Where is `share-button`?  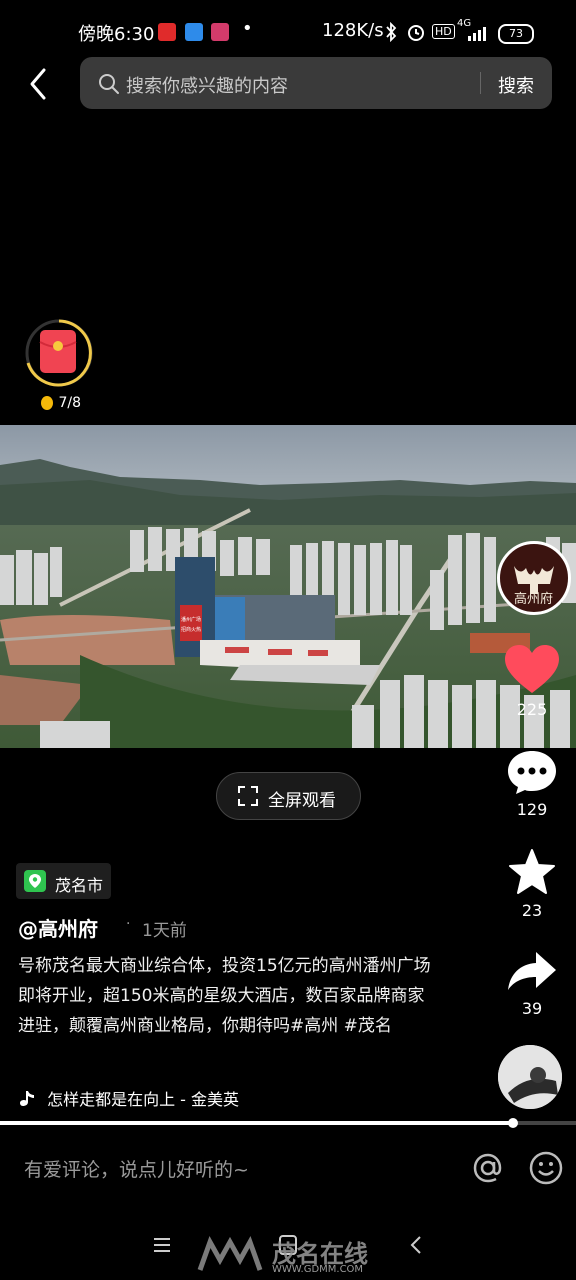 share-button is located at coordinates (532, 973).